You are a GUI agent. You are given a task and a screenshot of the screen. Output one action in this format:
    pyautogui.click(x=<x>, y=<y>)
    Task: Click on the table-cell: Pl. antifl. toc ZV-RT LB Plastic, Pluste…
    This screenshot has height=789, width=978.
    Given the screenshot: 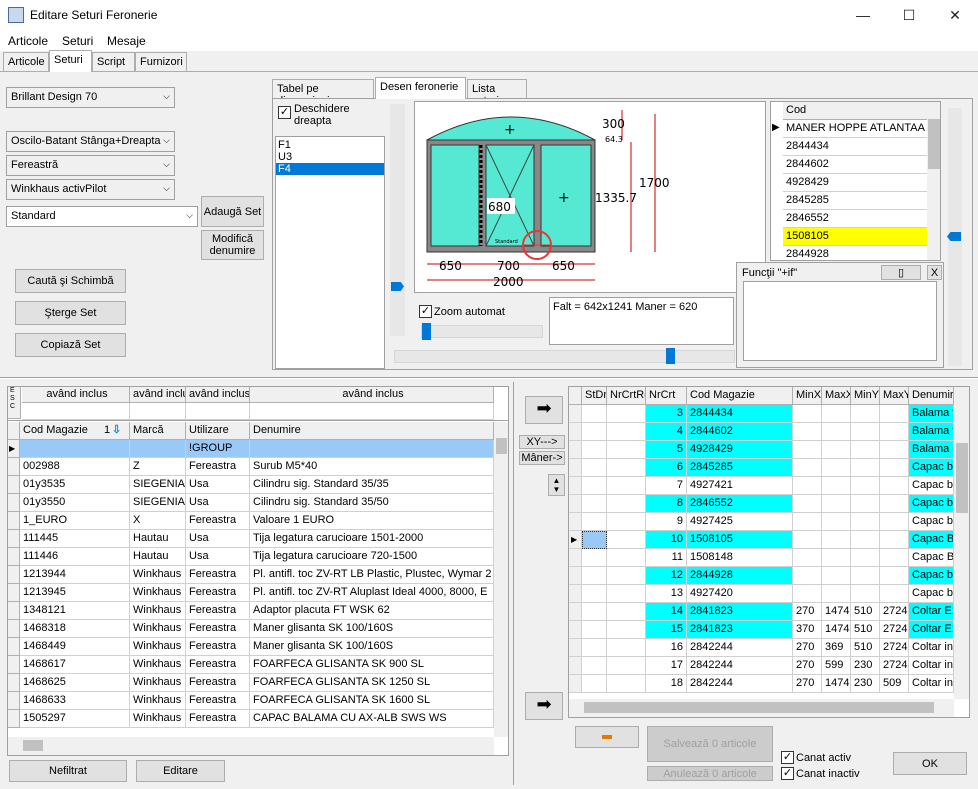 What is the action you would take?
    pyautogui.click(x=372, y=575)
    